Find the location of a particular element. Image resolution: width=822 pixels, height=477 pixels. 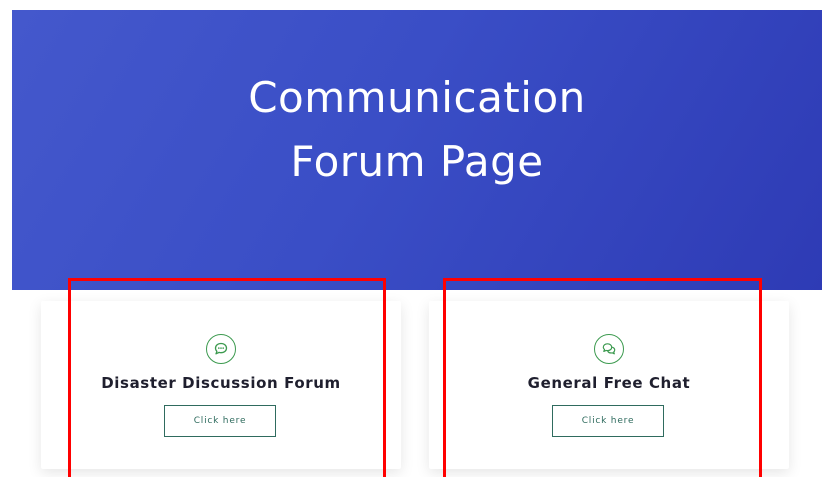

page-title-line-1: Communication is located at coordinates (417, 97).